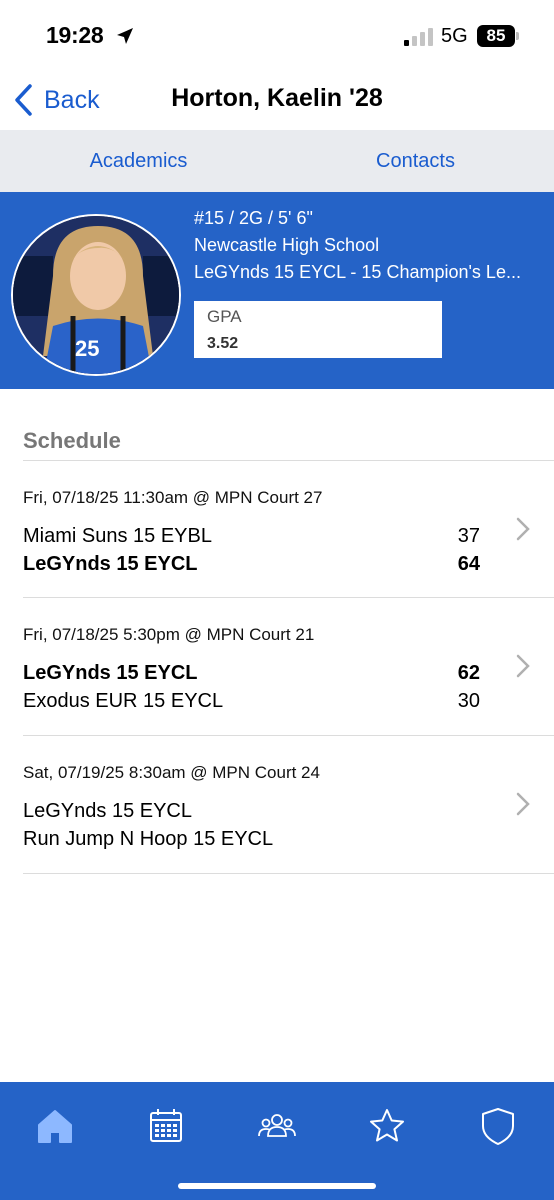 The image size is (554, 1200). Describe the element at coordinates (223, 343) in the screenshot. I see `gpa-value: 3.52` at that location.